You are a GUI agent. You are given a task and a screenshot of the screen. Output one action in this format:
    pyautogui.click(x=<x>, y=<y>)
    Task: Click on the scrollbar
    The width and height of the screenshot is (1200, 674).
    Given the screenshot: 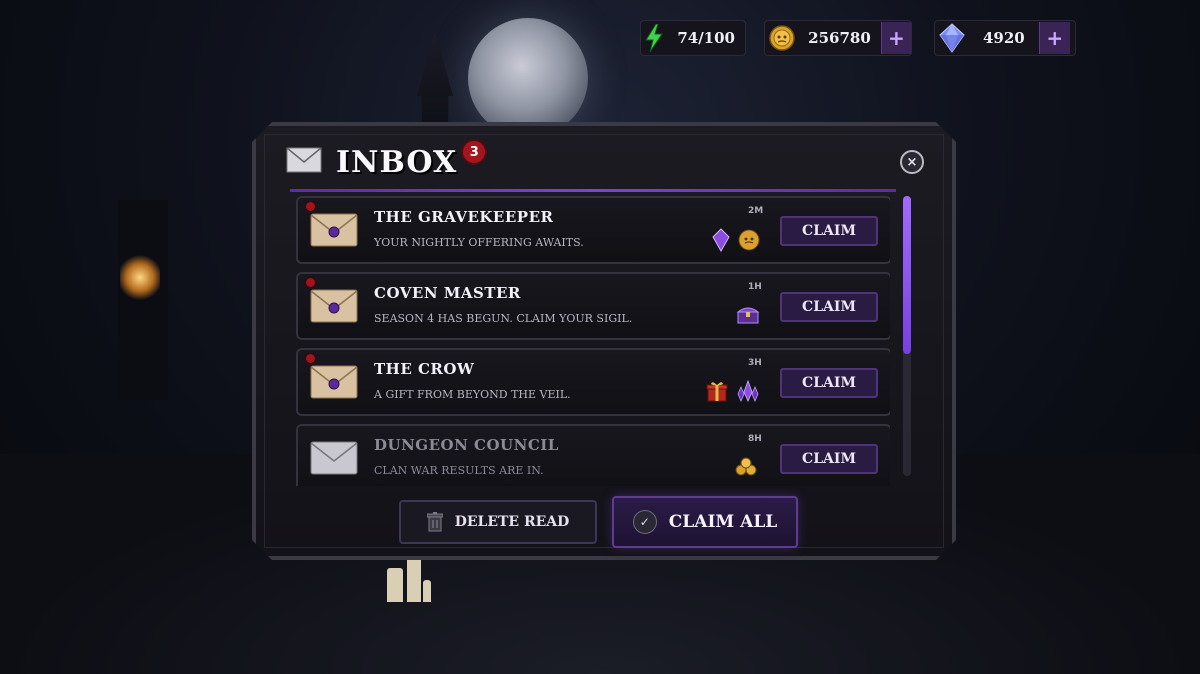 What is the action you would take?
    pyautogui.click(x=907, y=336)
    